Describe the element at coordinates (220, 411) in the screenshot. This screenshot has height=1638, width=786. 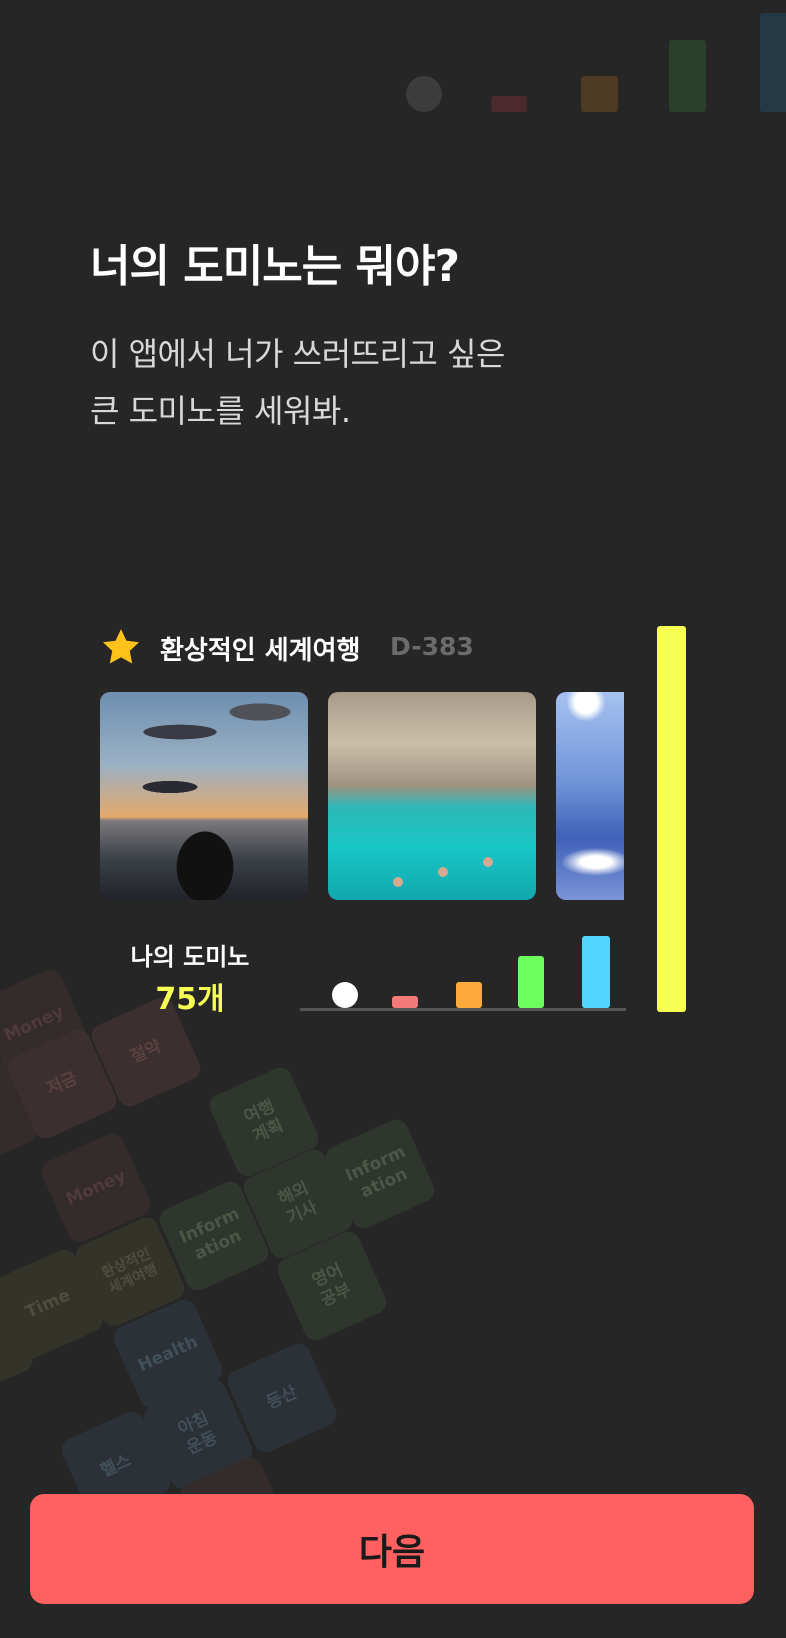
I see `subtitle-line-2: 큰 도미노를 세워봐.` at that location.